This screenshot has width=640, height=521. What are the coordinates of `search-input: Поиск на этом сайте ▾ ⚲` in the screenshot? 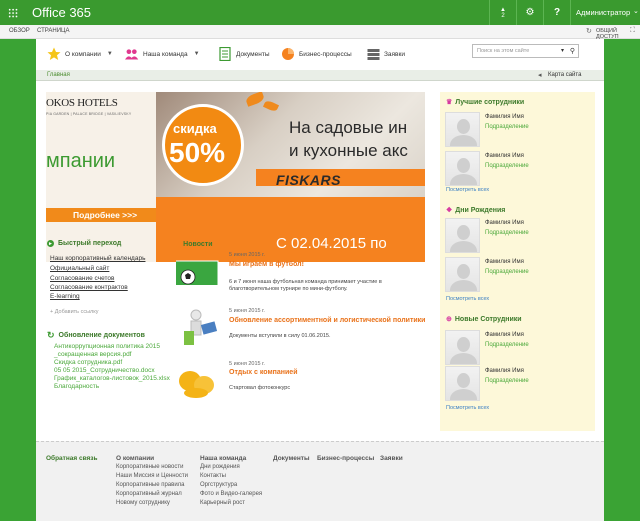 It's located at (525, 51).